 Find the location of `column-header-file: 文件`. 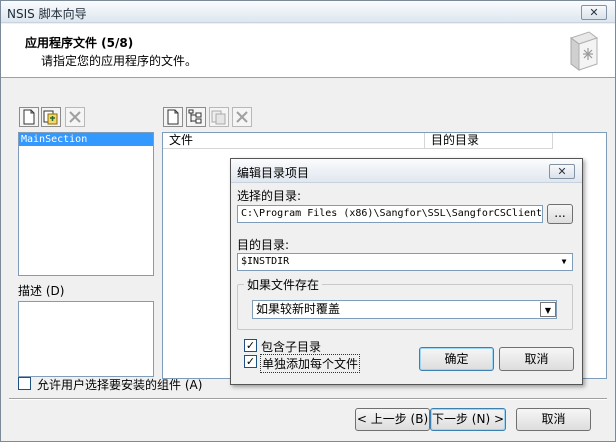

column-header-file: 文件 is located at coordinates (294, 141).